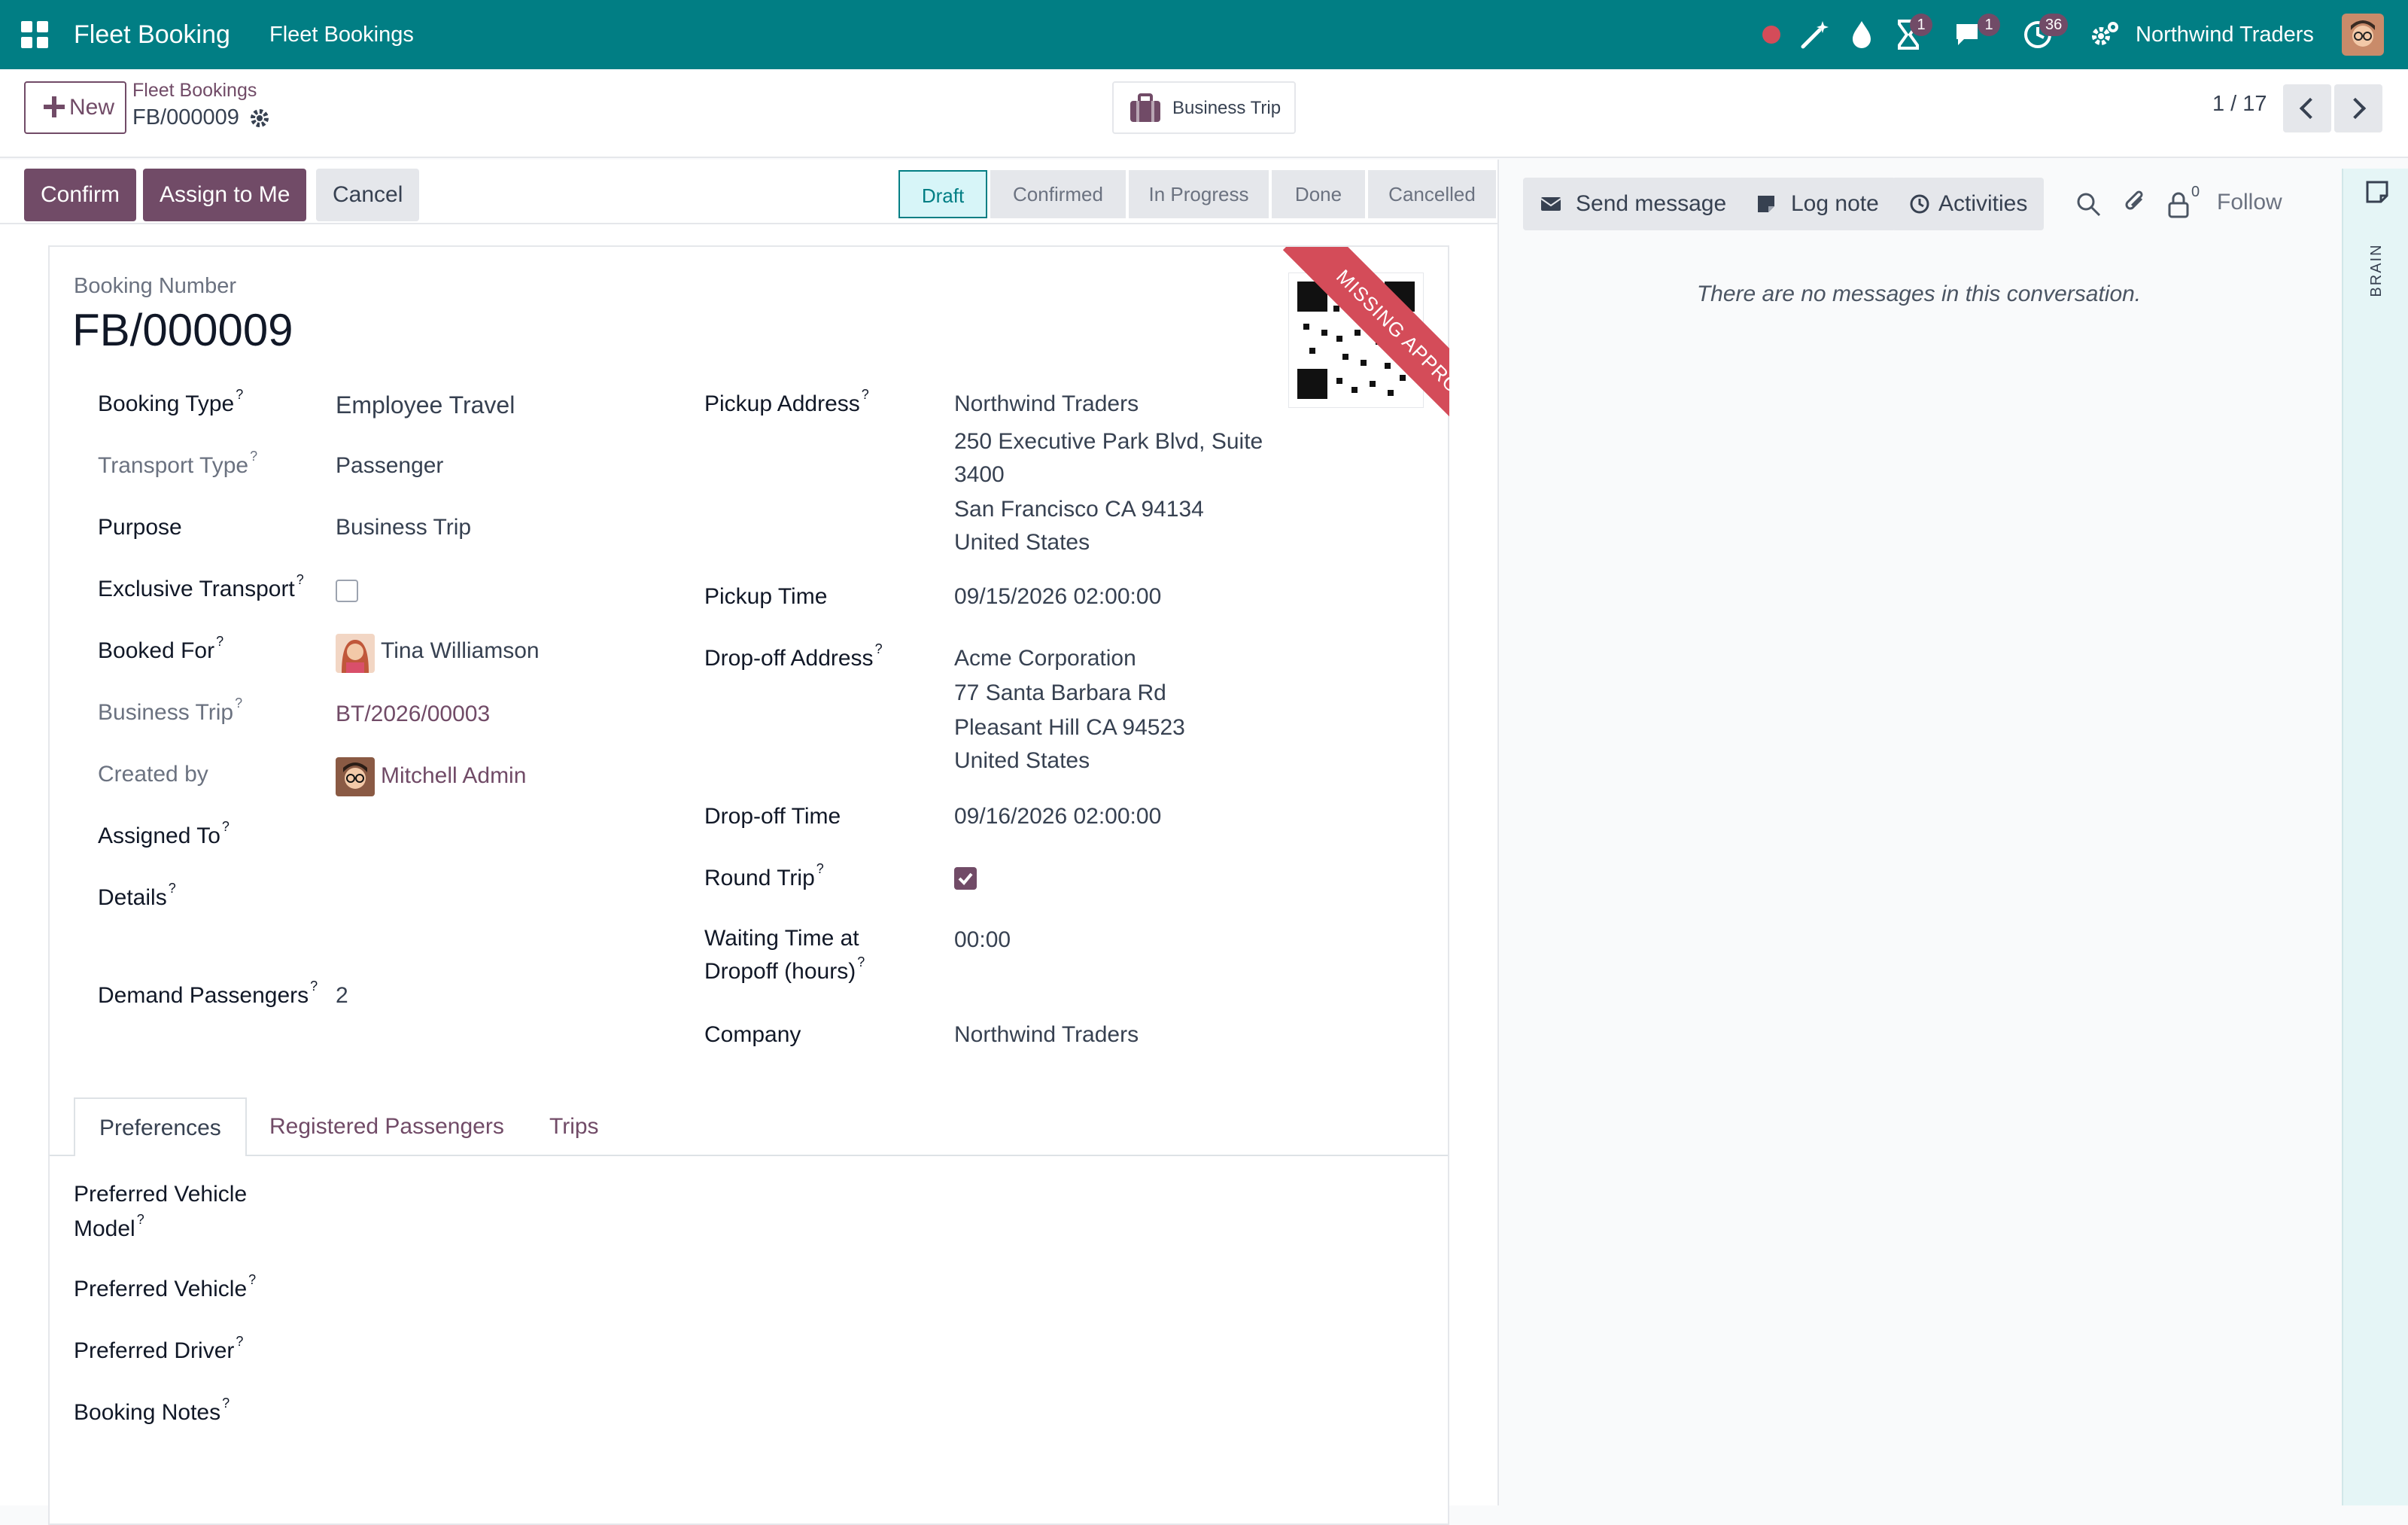  Describe the element at coordinates (403, 527) in the screenshot. I see `purpose-field: Business Trip` at that location.